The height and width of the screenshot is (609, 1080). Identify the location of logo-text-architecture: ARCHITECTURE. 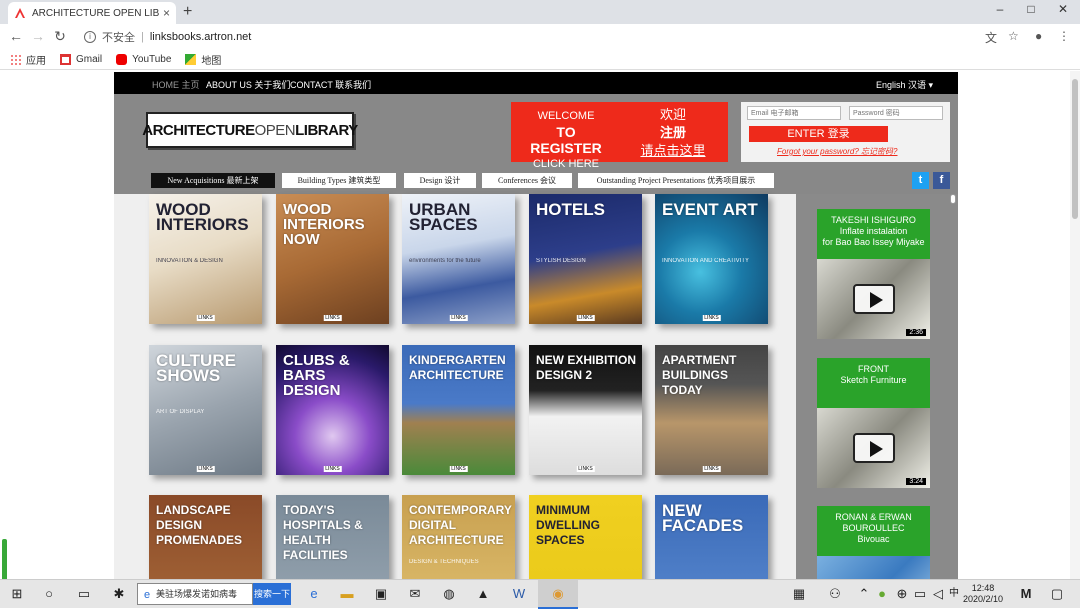
(198, 130).